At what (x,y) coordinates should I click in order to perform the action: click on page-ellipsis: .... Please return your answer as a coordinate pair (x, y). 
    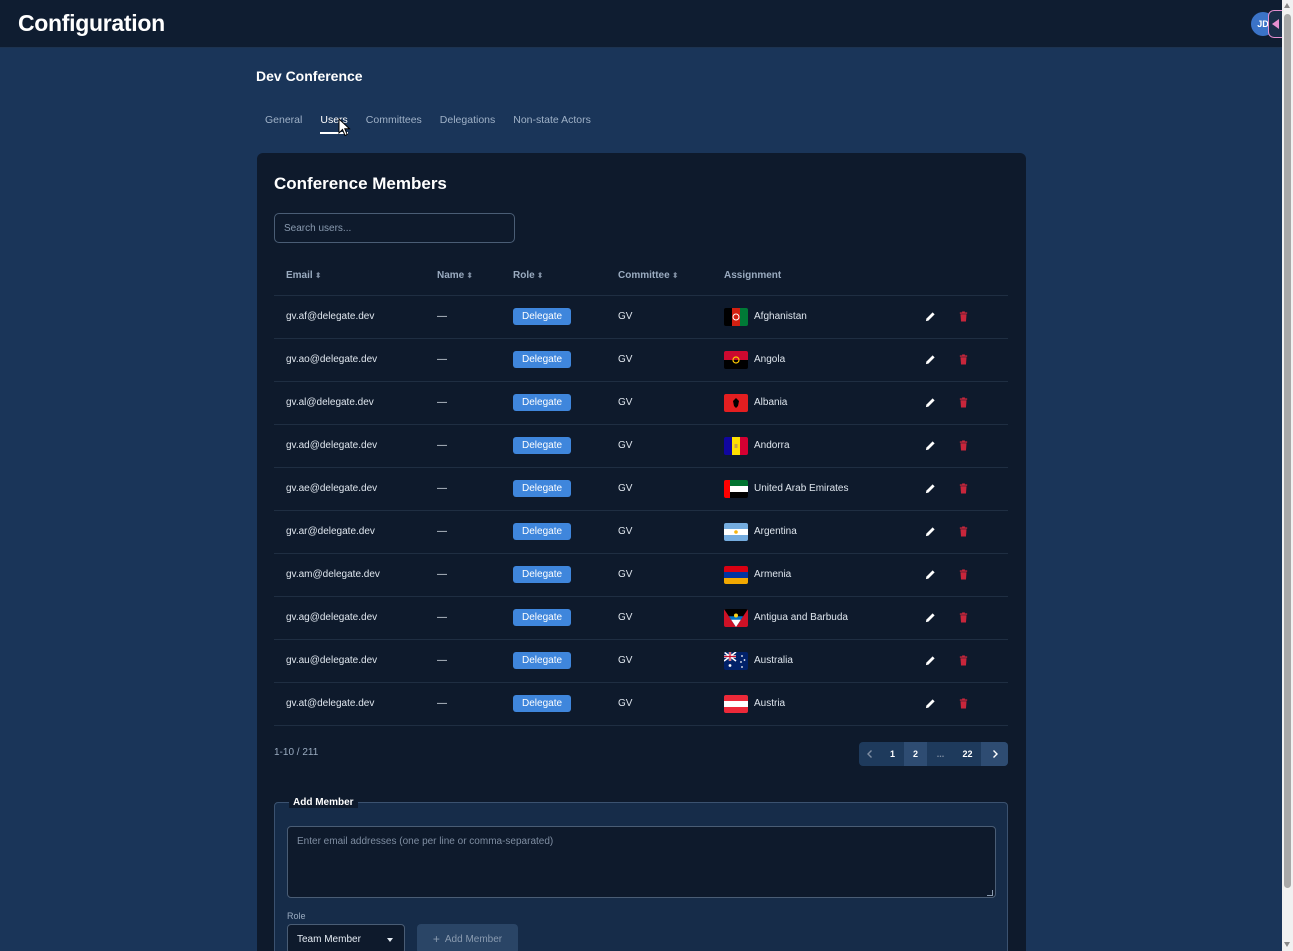
    Looking at the image, I should click on (940, 754).